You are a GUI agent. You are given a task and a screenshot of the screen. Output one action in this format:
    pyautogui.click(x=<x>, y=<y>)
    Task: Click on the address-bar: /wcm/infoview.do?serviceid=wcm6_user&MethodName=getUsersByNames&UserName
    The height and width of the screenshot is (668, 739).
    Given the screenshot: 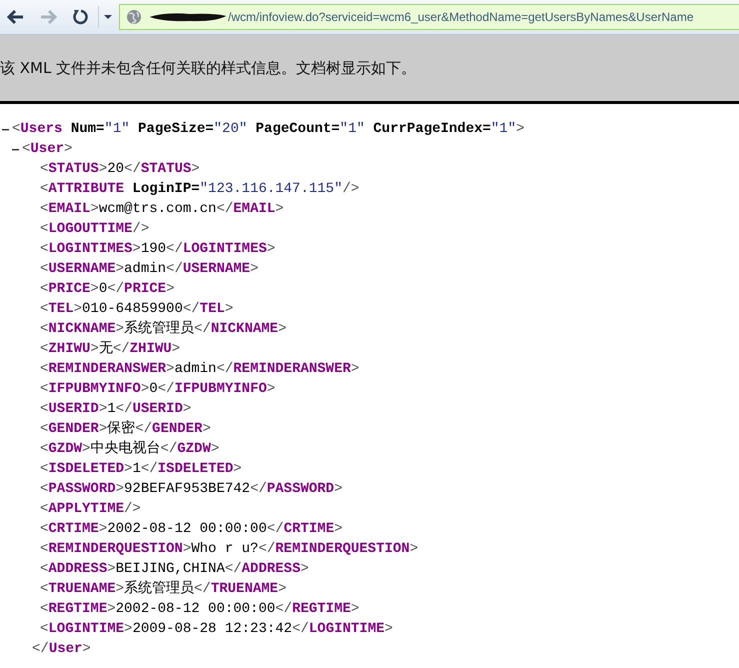 What is the action you would take?
    pyautogui.click(x=429, y=17)
    